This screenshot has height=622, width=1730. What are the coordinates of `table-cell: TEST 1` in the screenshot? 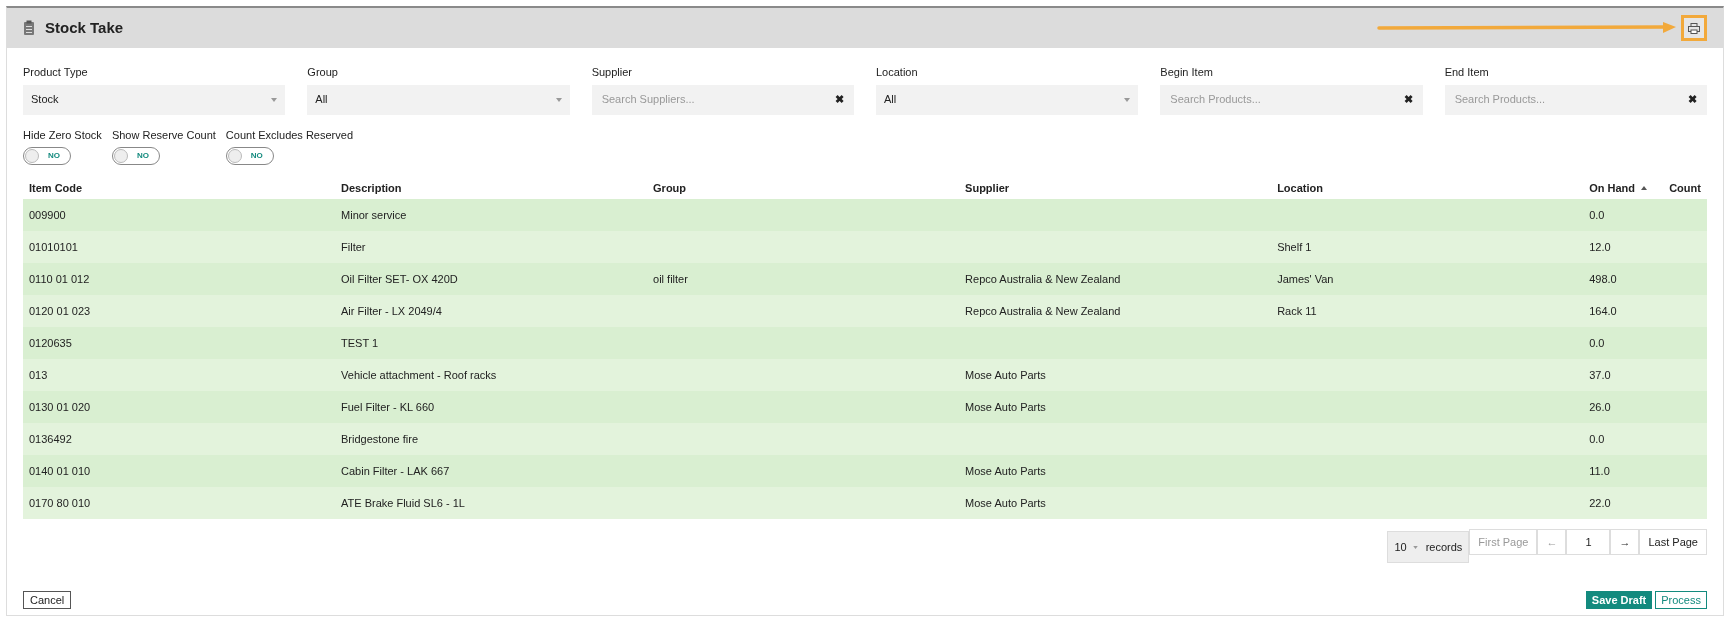 It's located at (360, 342).